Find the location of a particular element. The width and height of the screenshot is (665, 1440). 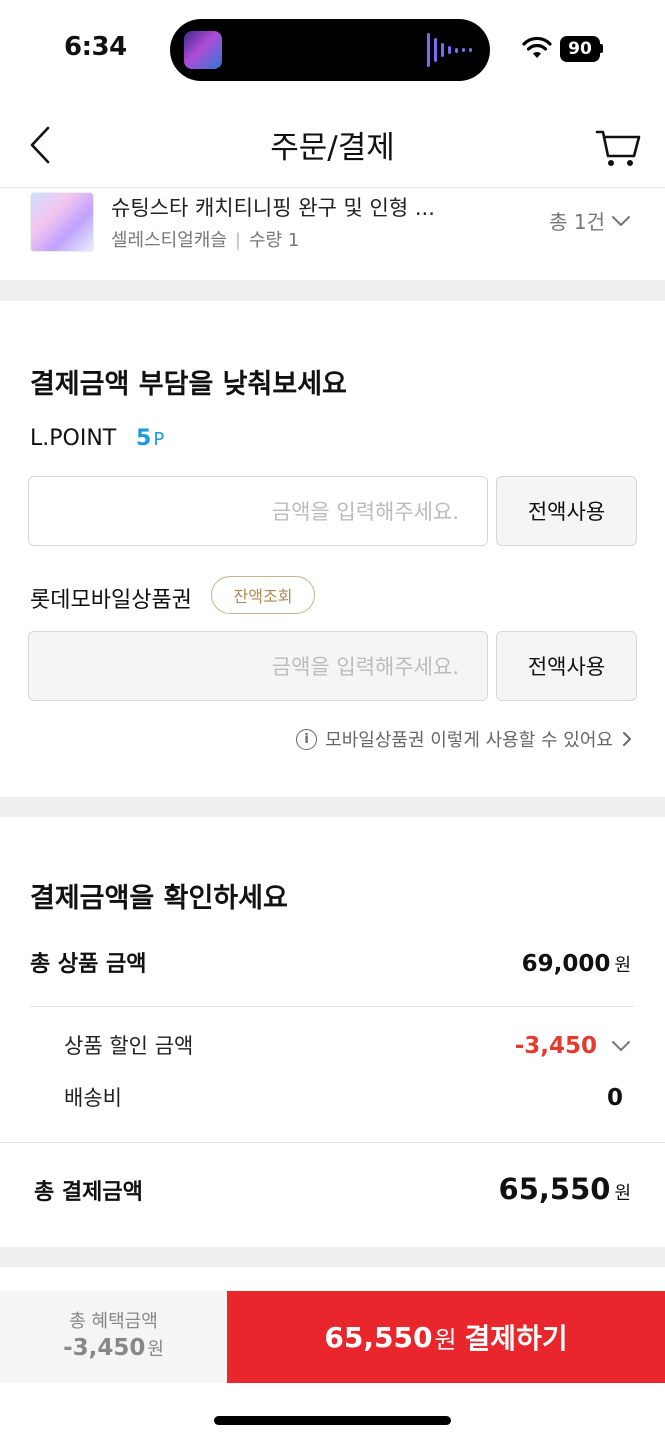

product-total-toggle: 총 1건 is located at coordinates (590, 220).